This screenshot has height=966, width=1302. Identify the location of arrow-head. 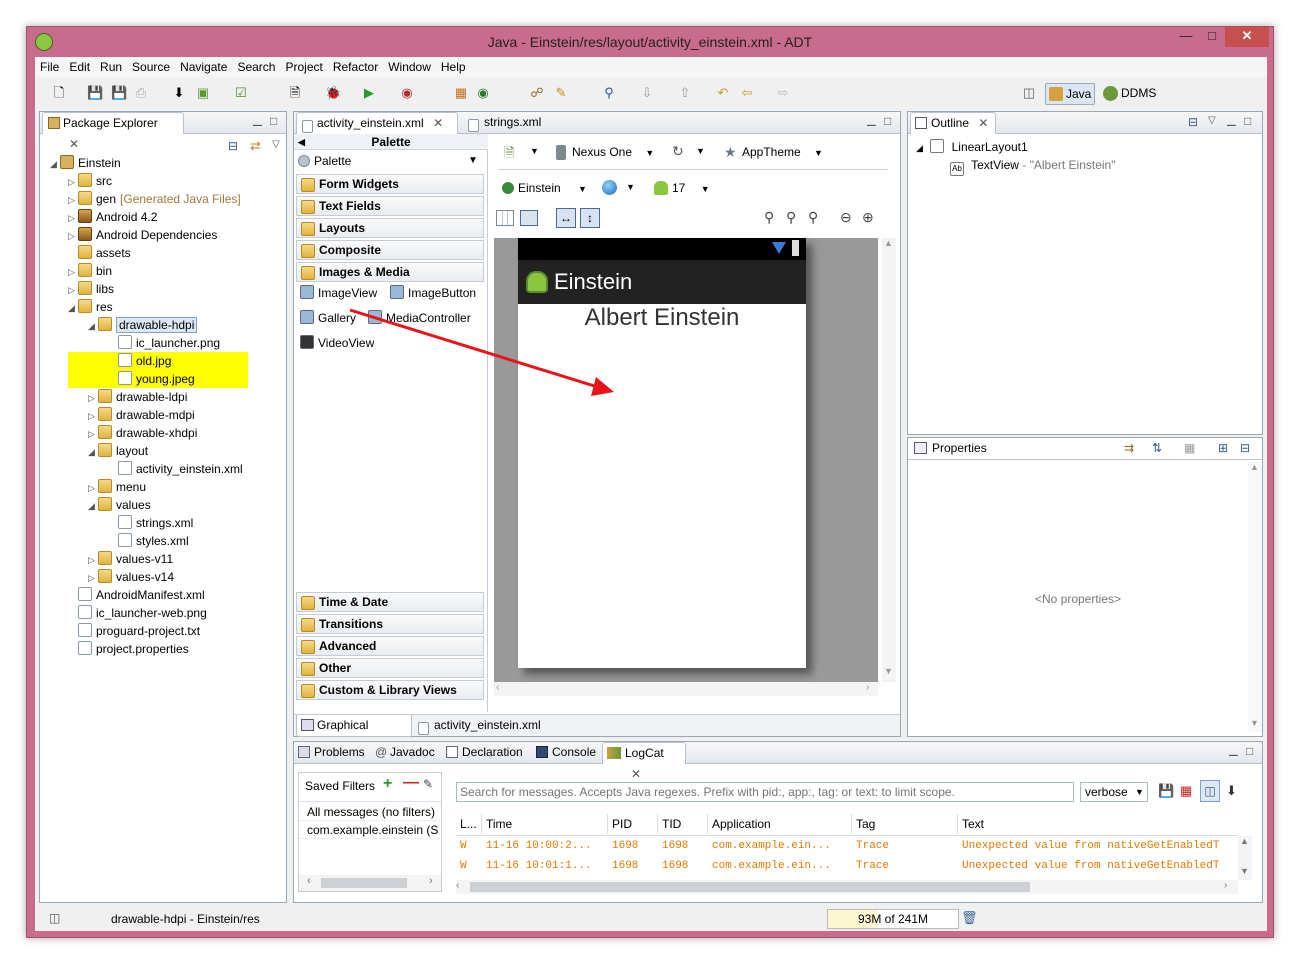
(602, 386).